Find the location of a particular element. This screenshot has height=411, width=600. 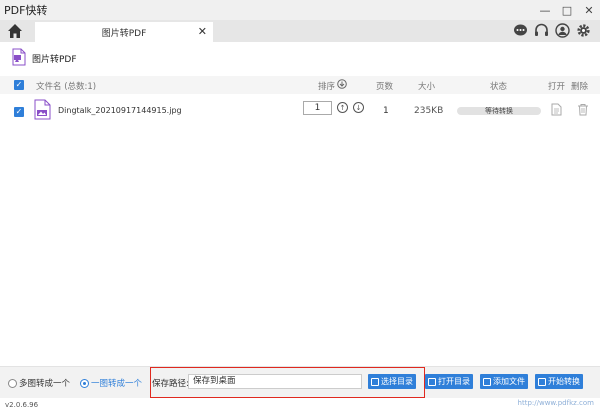

choose-directory-label: 选择目录 is located at coordinates (397, 381).